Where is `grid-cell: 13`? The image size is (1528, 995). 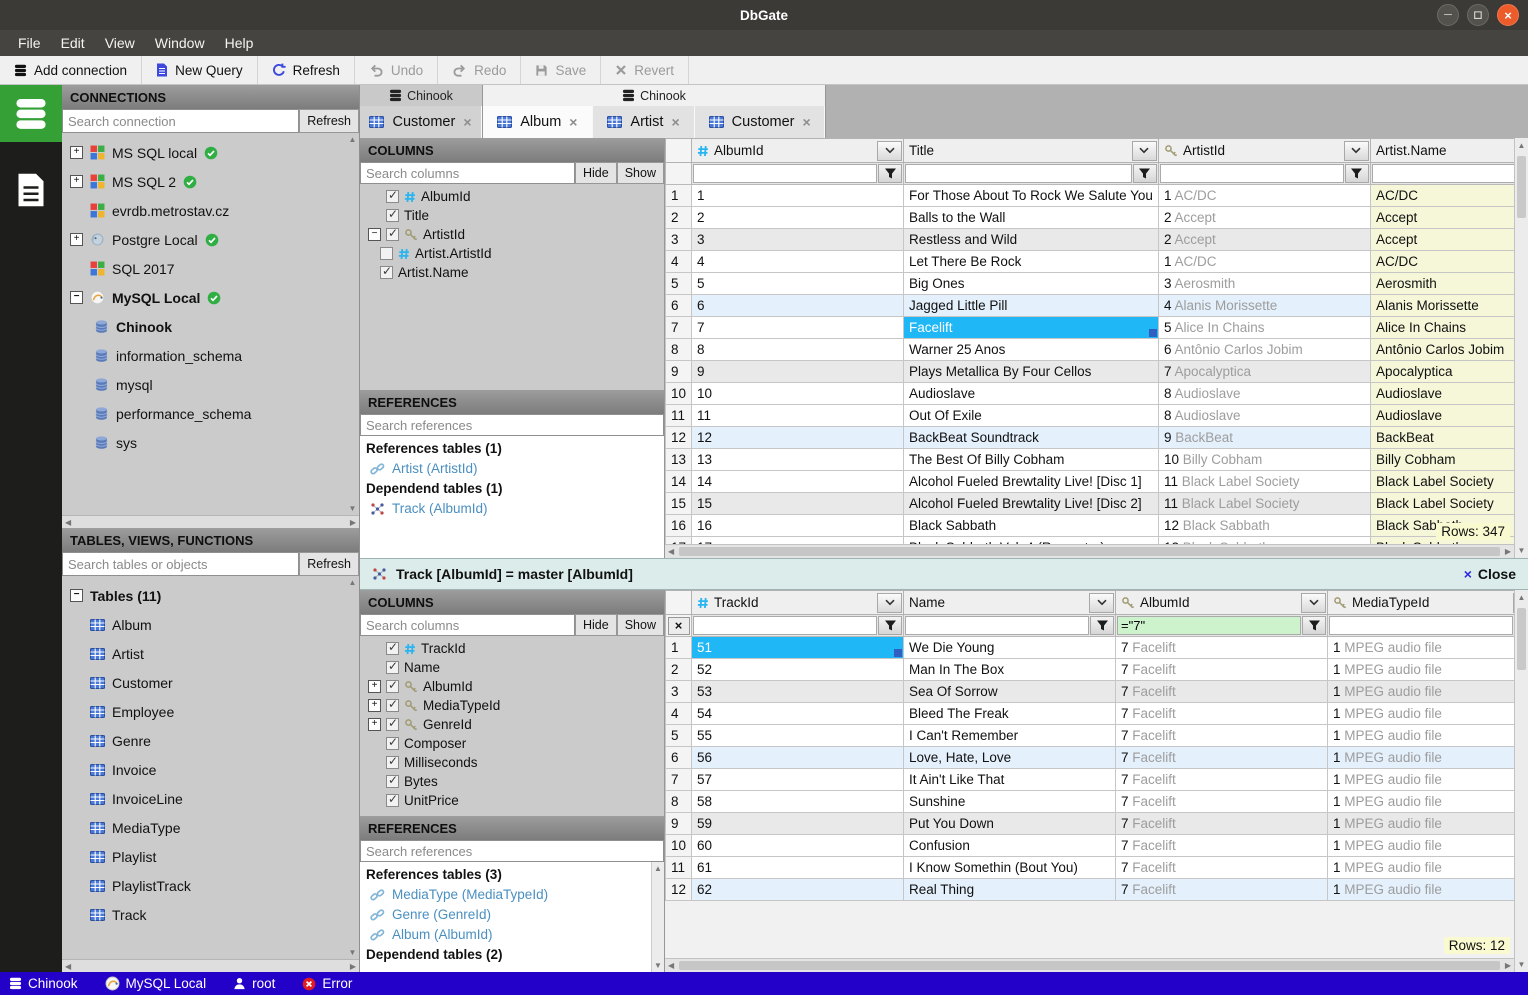
grid-cell: 13 is located at coordinates (798, 459).